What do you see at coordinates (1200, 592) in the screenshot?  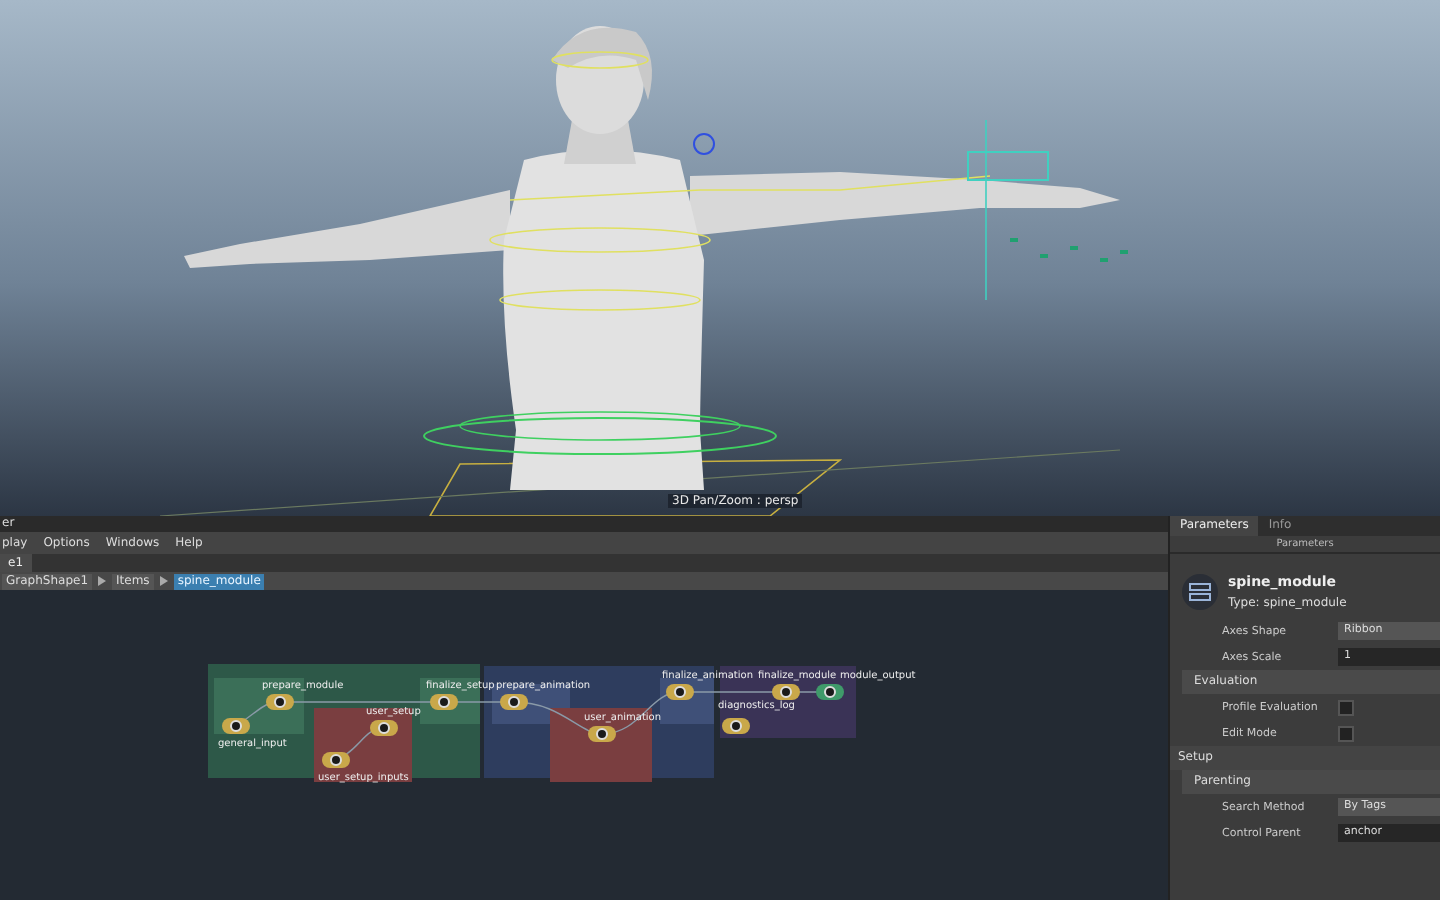 I see `module-icon` at bounding box center [1200, 592].